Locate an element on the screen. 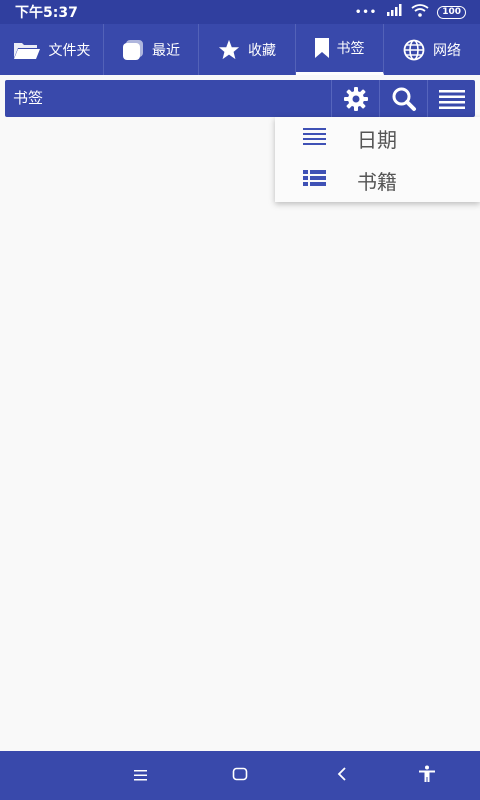  system-navigation-bar is located at coordinates (240, 775).